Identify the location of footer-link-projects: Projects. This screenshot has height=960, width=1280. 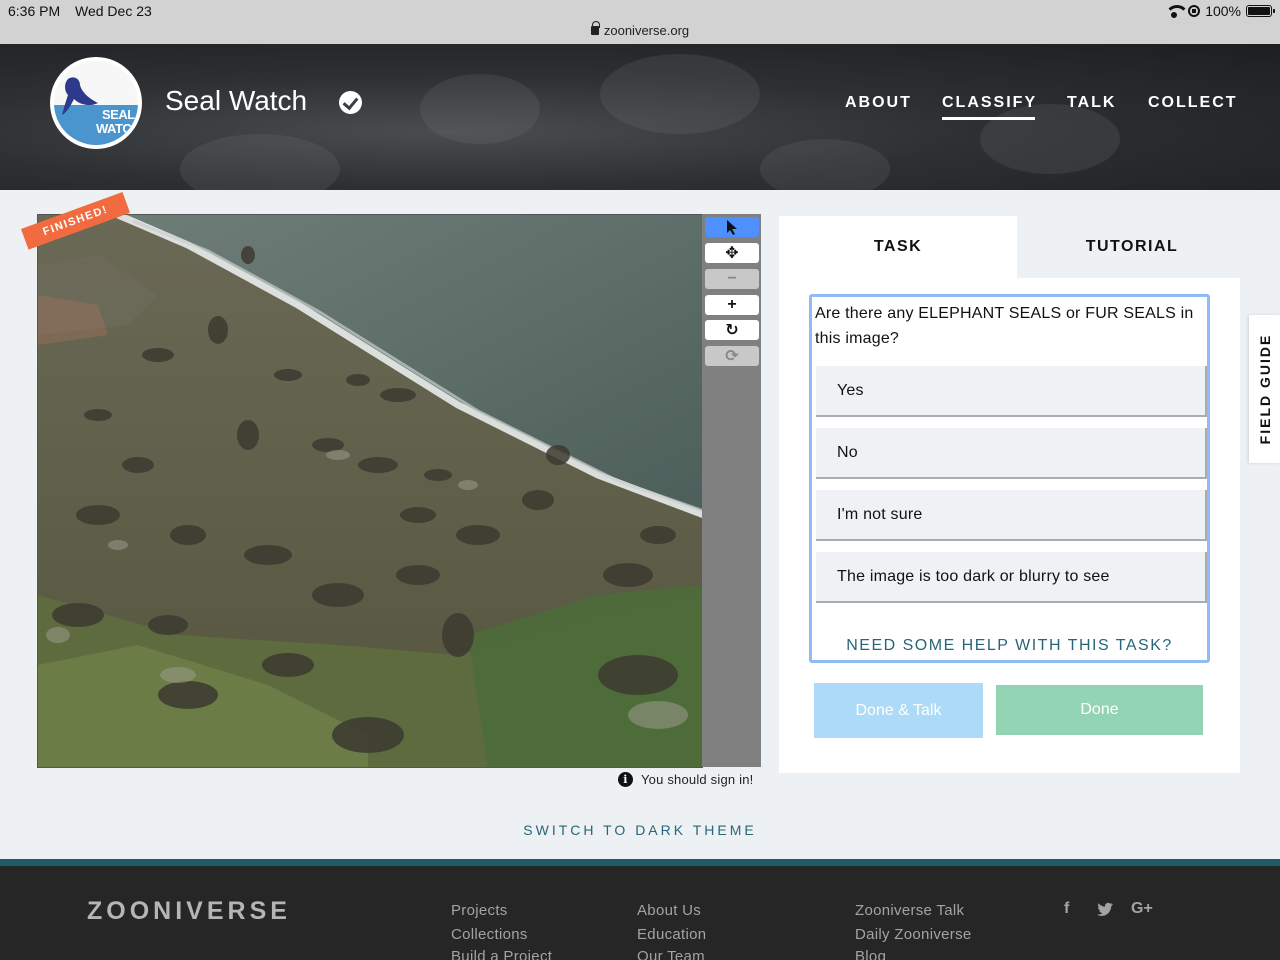
(479, 910).